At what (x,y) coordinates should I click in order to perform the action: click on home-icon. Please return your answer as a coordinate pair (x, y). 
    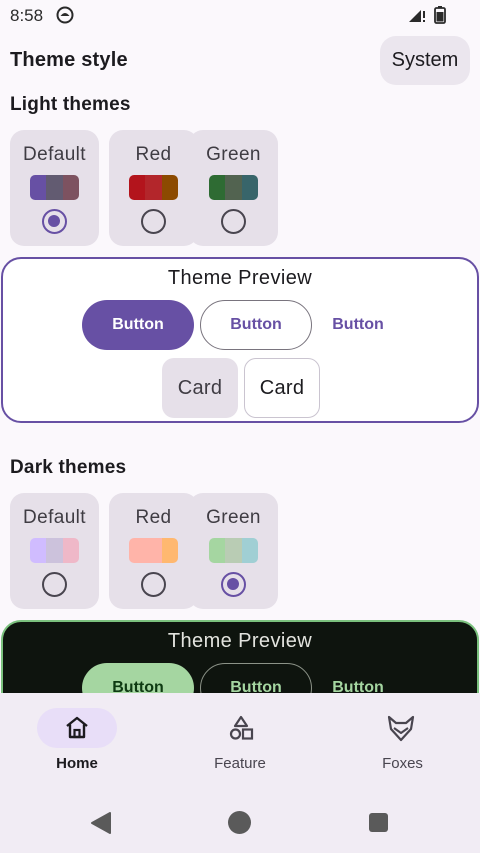
    Looking at the image, I should click on (77, 727).